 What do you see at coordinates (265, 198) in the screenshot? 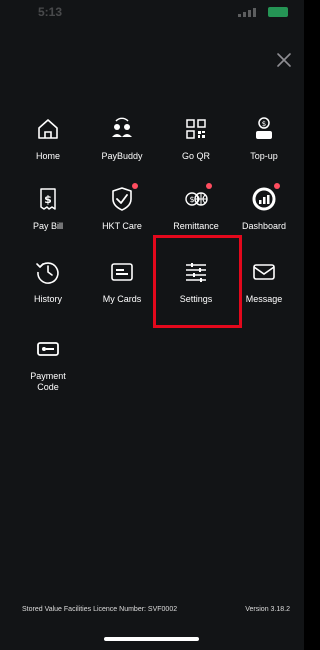
I see `dashboard-icon` at bounding box center [265, 198].